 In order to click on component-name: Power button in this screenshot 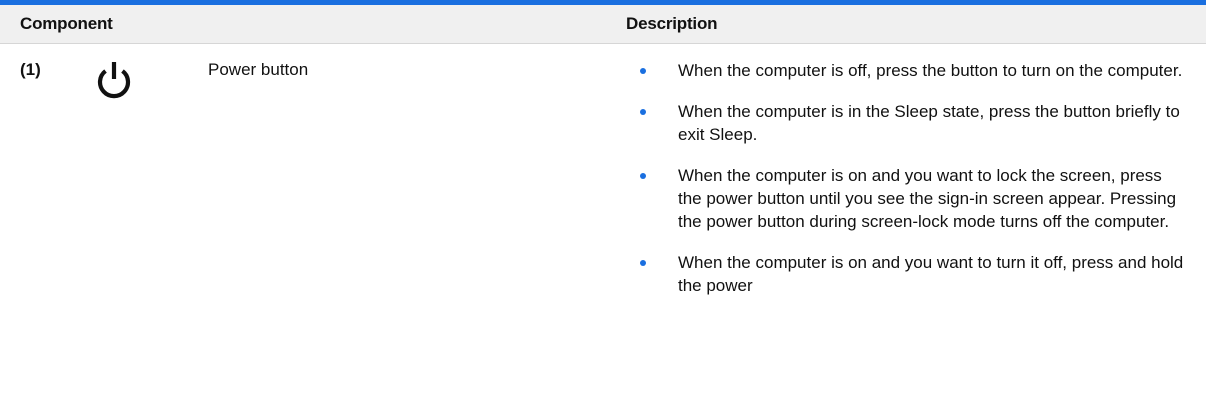, I will do `click(258, 69)`.